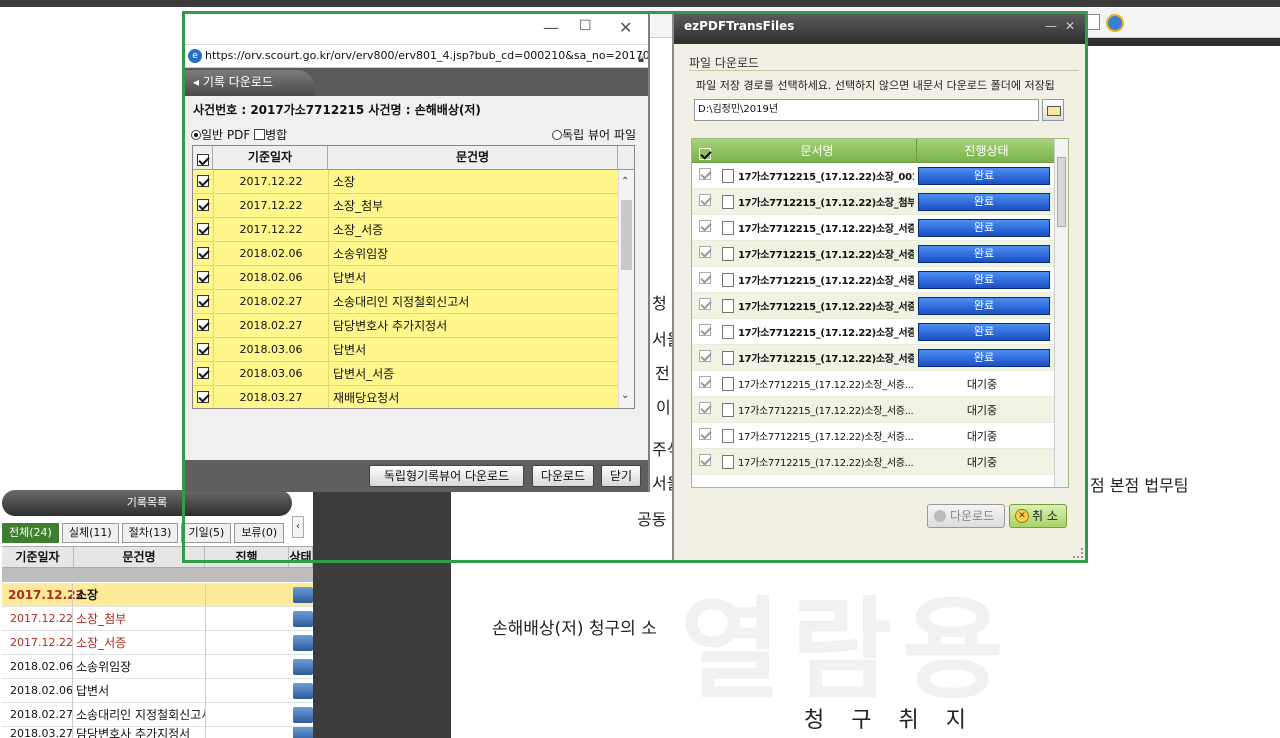  What do you see at coordinates (413, 181) in the screenshot?
I see `table-row: 2017.12.22 소장` at bounding box center [413, 181].